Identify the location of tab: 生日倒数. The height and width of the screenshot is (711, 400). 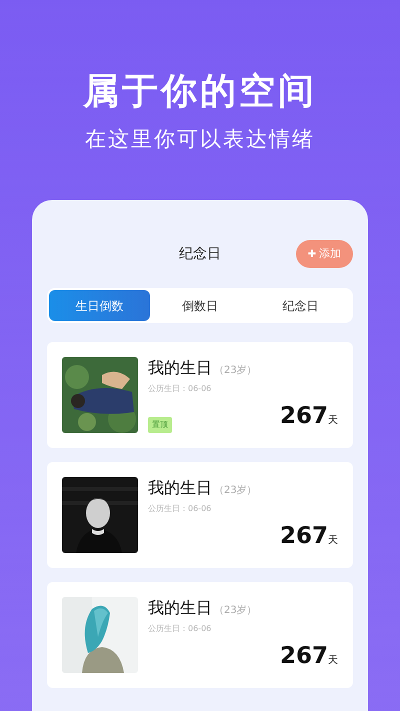
(99, 305).